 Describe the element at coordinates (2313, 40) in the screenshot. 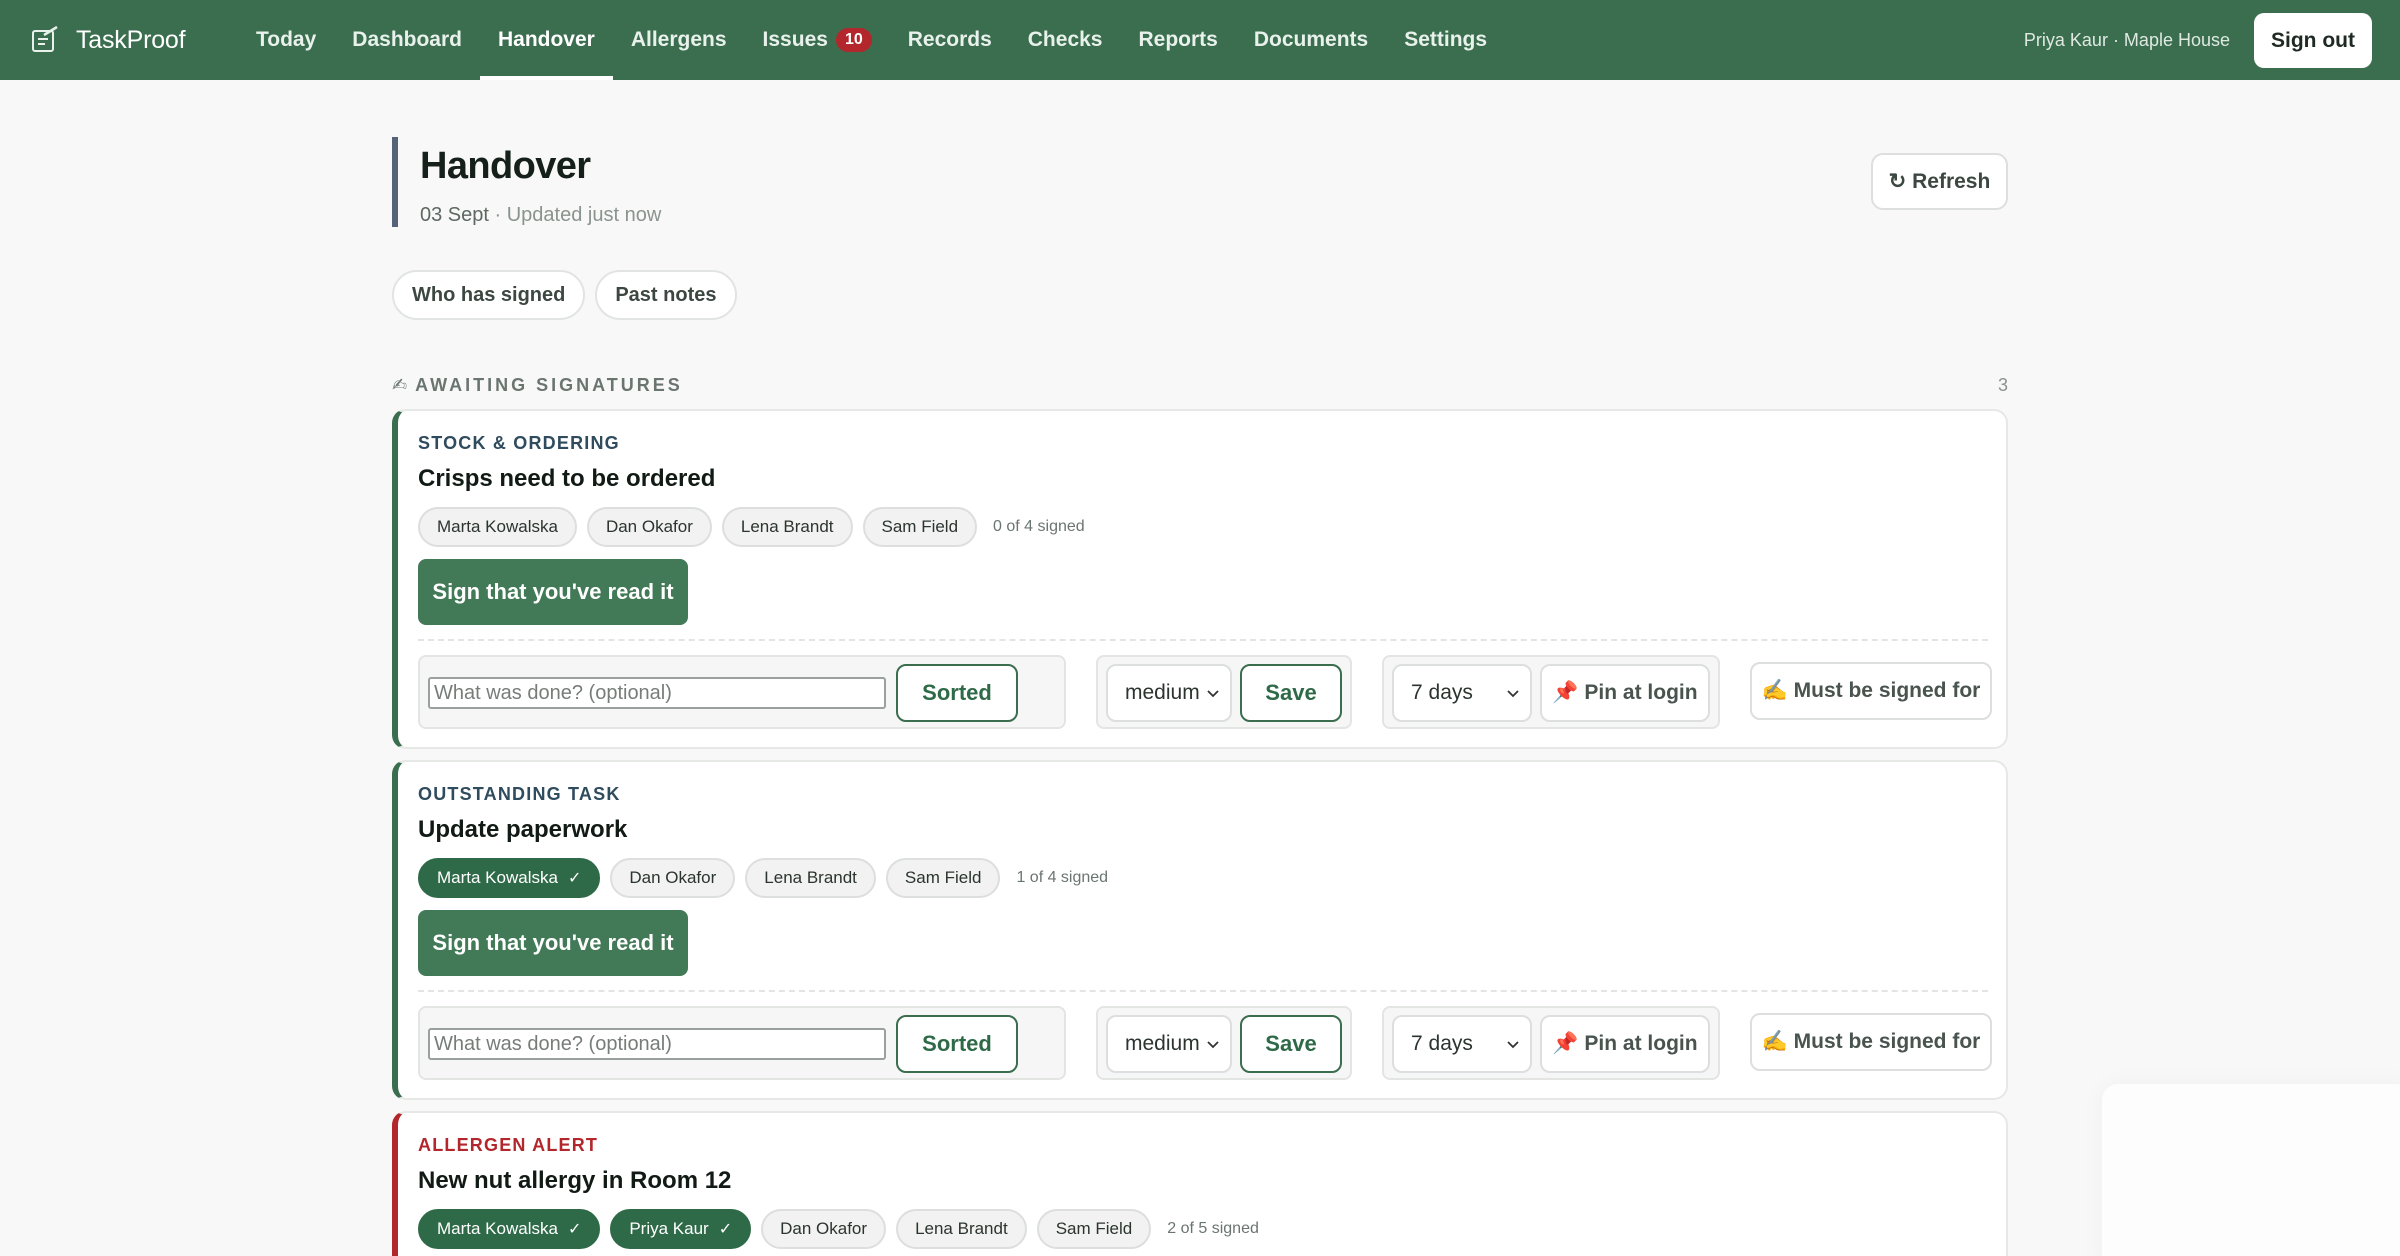

I see `sign-out-button: Sign out` at that location.